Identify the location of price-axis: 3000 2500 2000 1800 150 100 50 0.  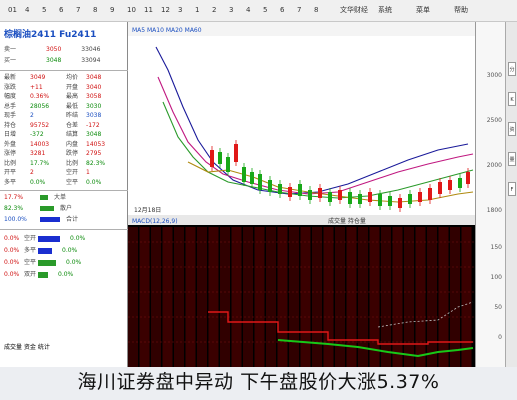
(490, 194).